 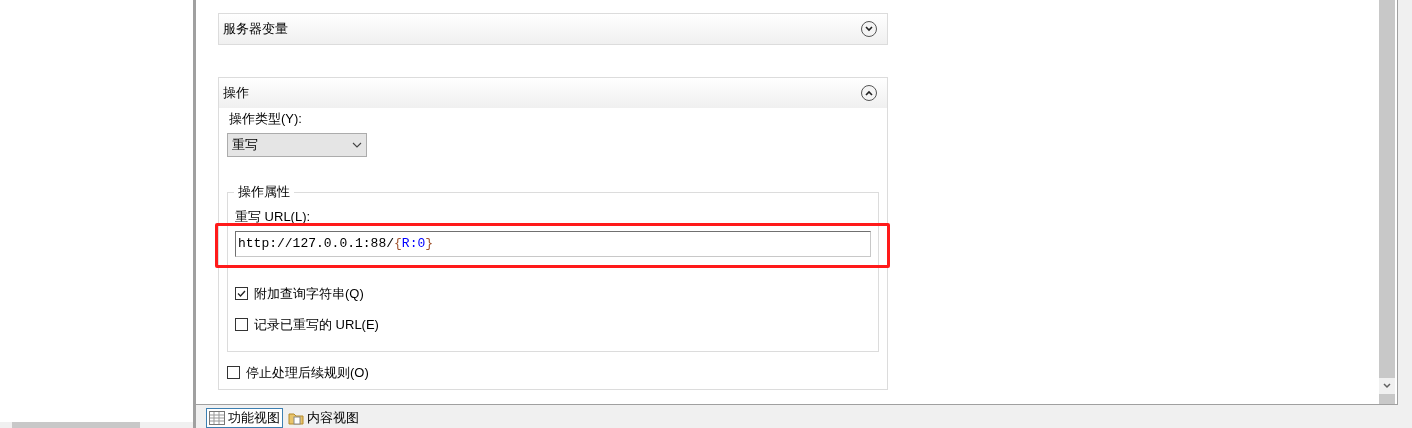 What do you see at coordinates (869, 29) in the screenshot?
I see `expand-icon` at bounding box center [869, 29].